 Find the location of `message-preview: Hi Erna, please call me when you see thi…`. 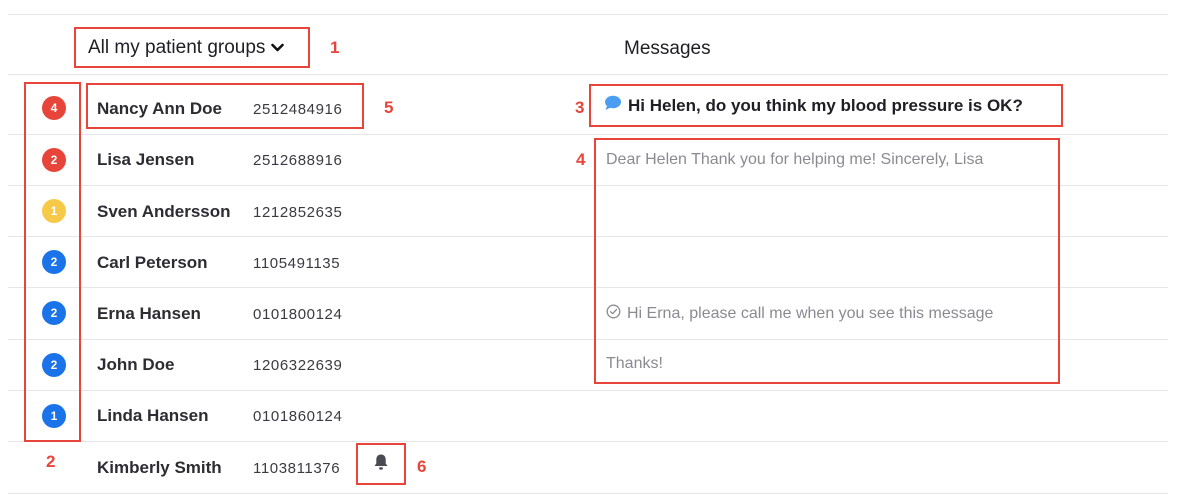

message-preview: Hi Erna, please call me when you see thi… is located at coordinates (799, 314).